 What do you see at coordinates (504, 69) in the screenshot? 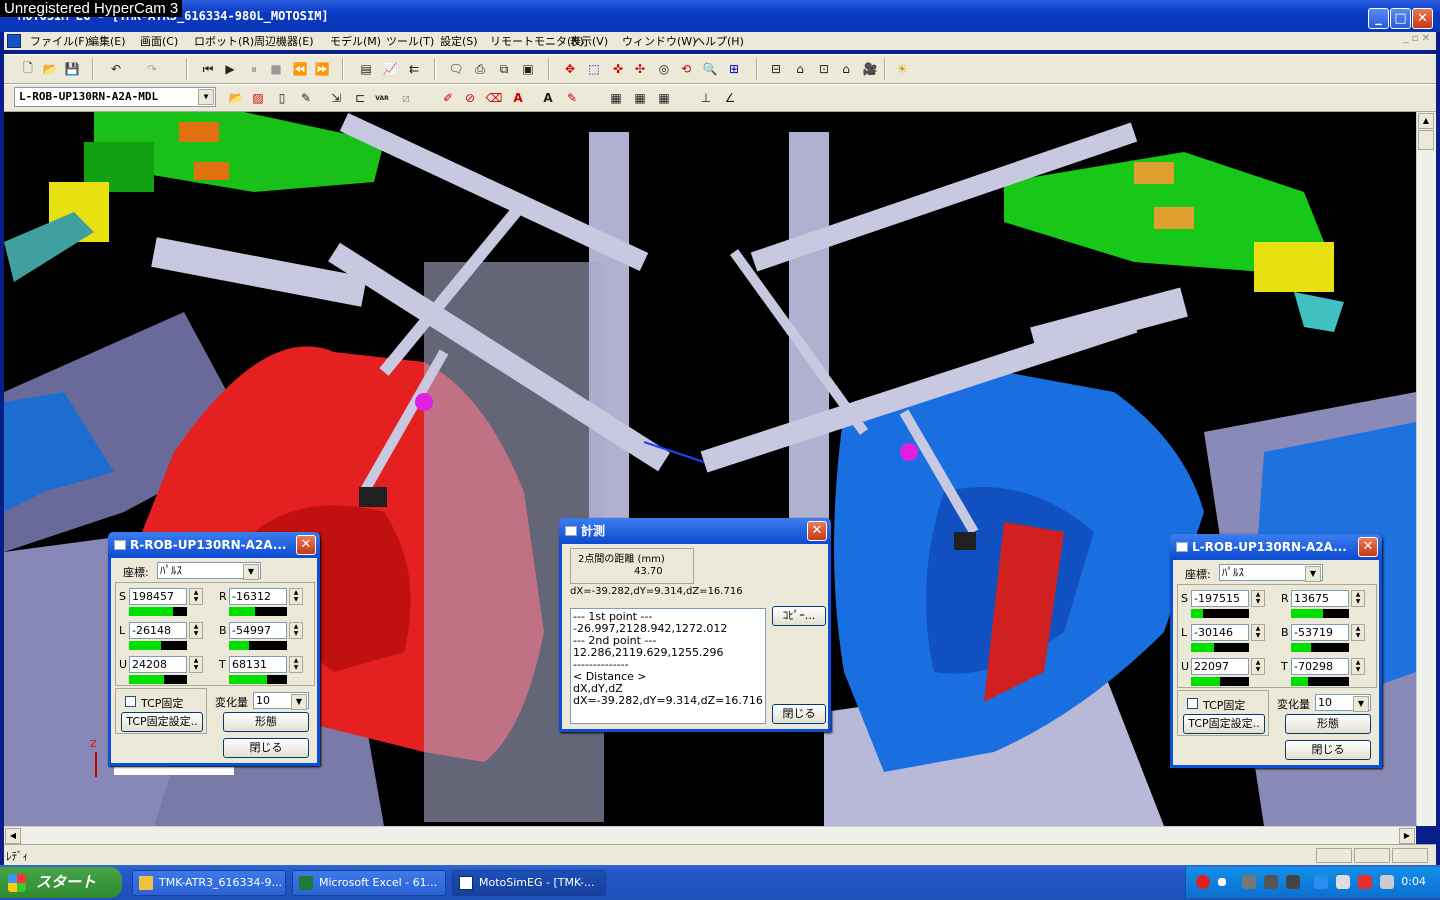
I see `cad-tree-icon: ⧉` at bounding box center [504, 69].